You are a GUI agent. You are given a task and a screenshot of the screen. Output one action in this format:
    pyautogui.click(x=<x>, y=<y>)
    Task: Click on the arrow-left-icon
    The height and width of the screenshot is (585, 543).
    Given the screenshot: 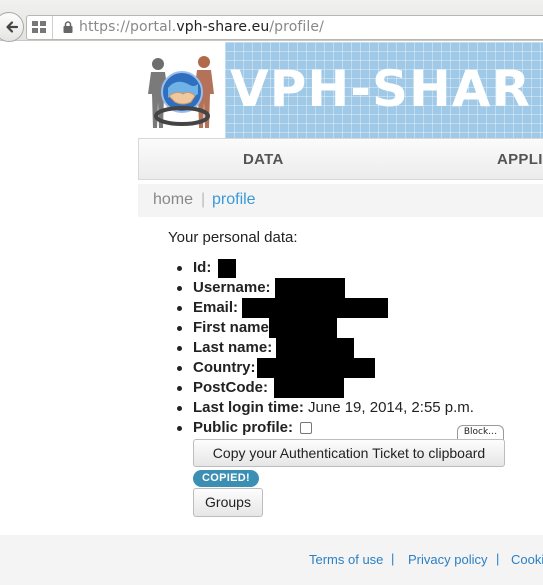 What is the action you would take?
    pyautogui.click(x=12, y=27)
    